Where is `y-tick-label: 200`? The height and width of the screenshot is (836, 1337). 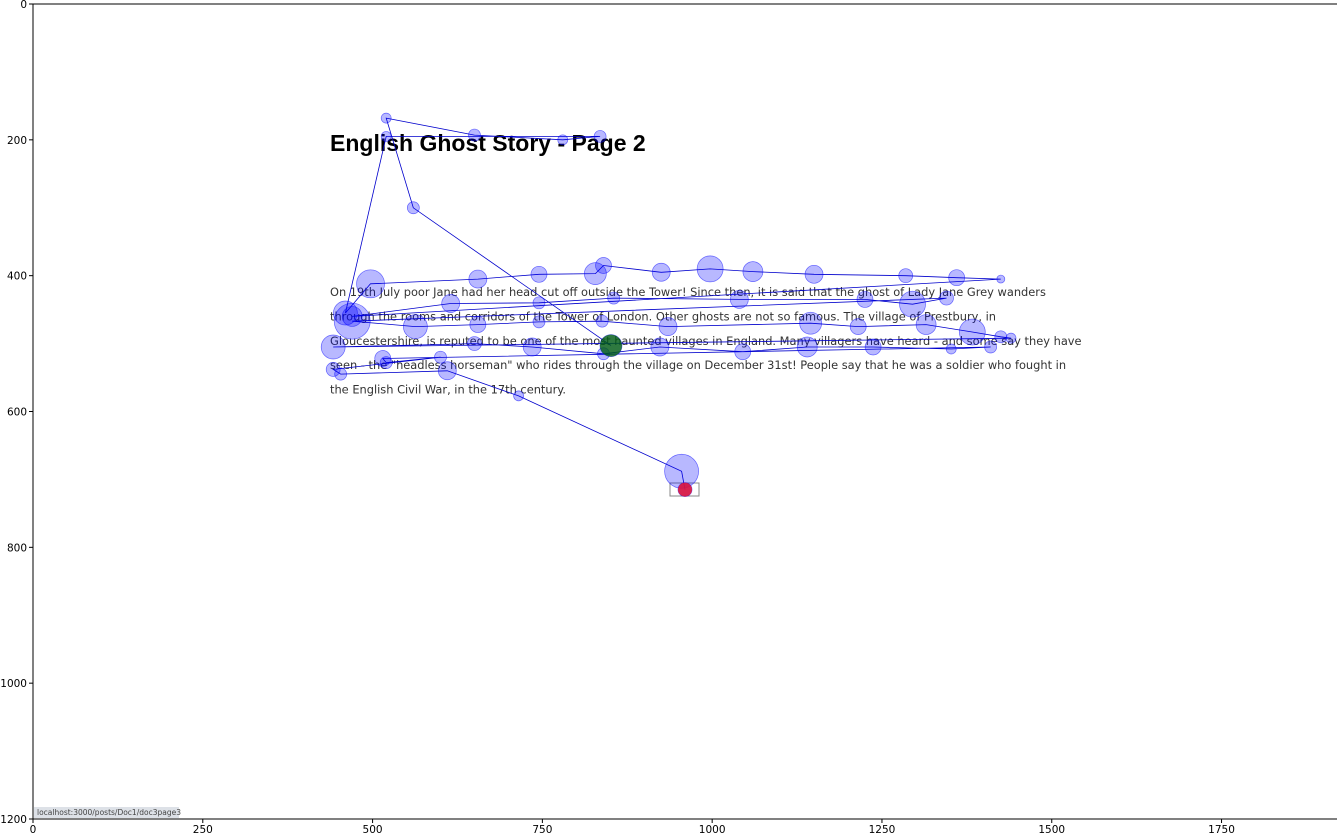
y-tick-label: 200 is located at coordinates (17, 141).